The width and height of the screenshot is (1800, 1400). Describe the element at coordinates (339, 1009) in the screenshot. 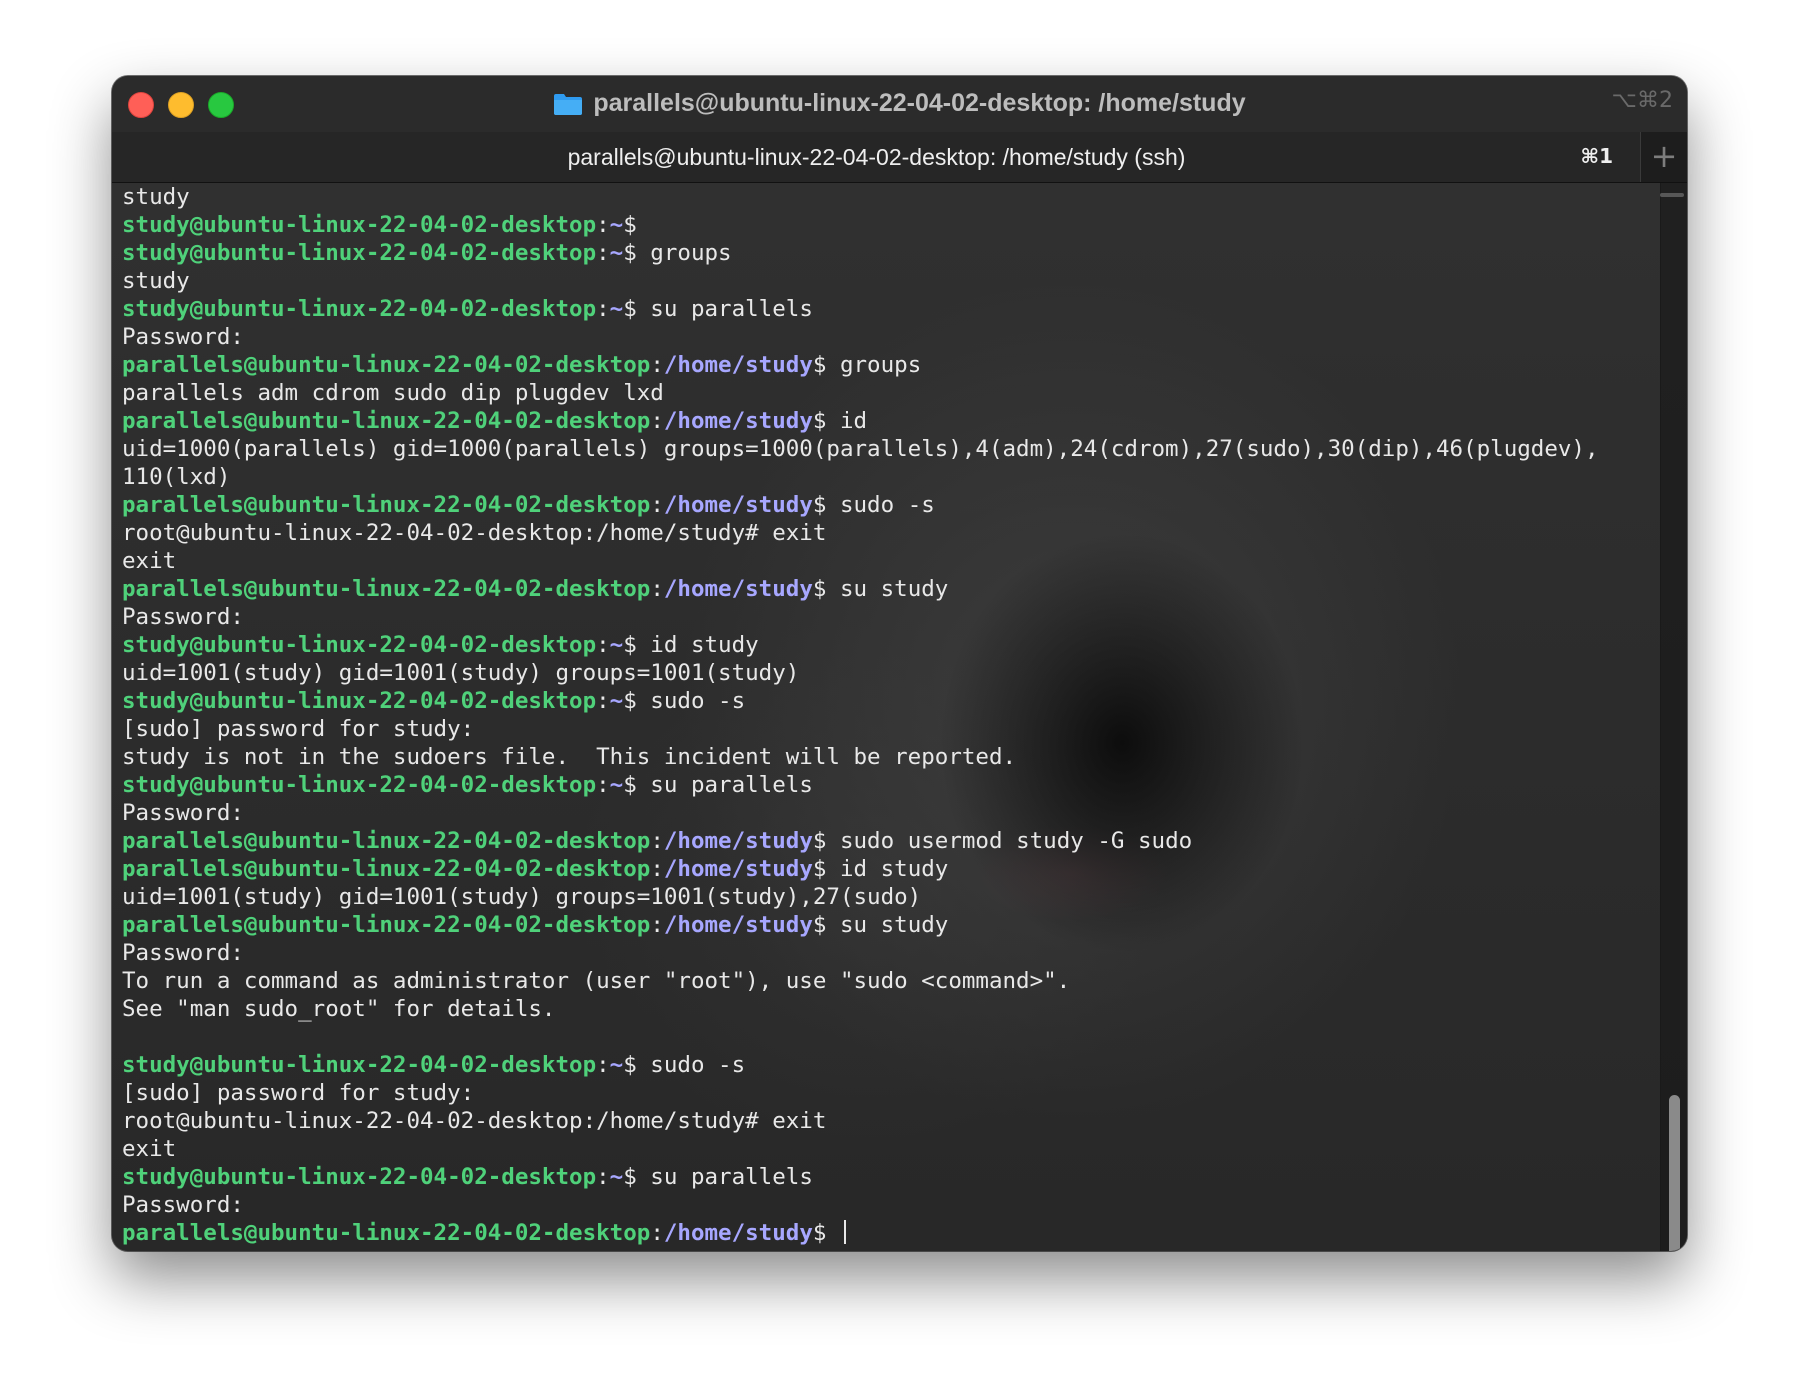

I see `terminal-output-line: See "man sudo_root" for details.` at that location.